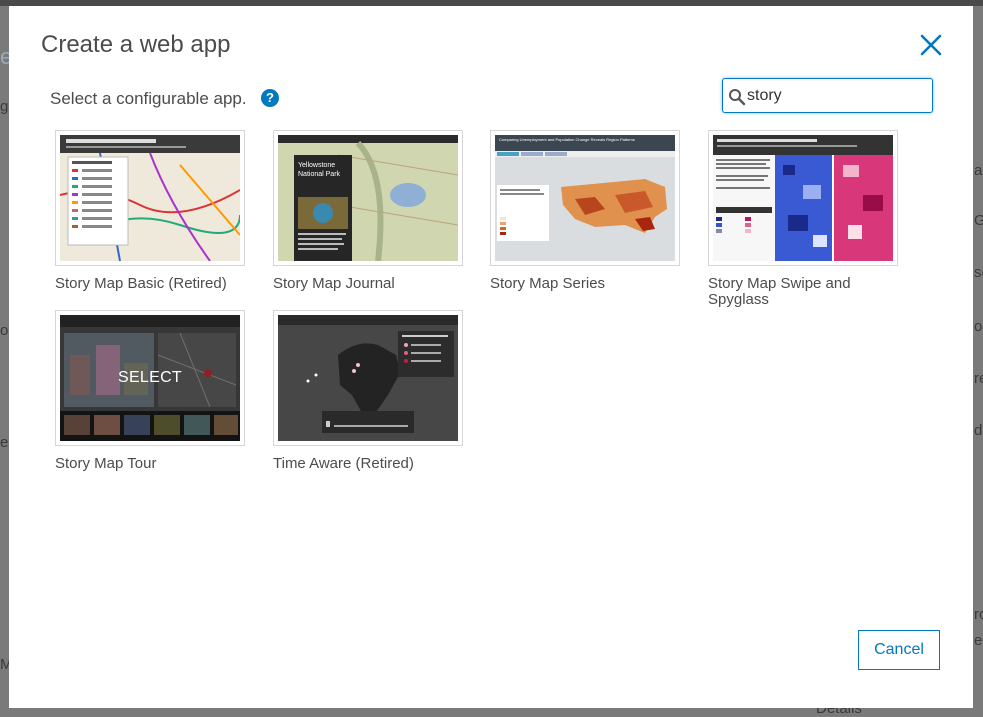 The image size is (983, 717). I want to click on app-card-label: Story Map Swipe and Spyglass, so click(779, 291).